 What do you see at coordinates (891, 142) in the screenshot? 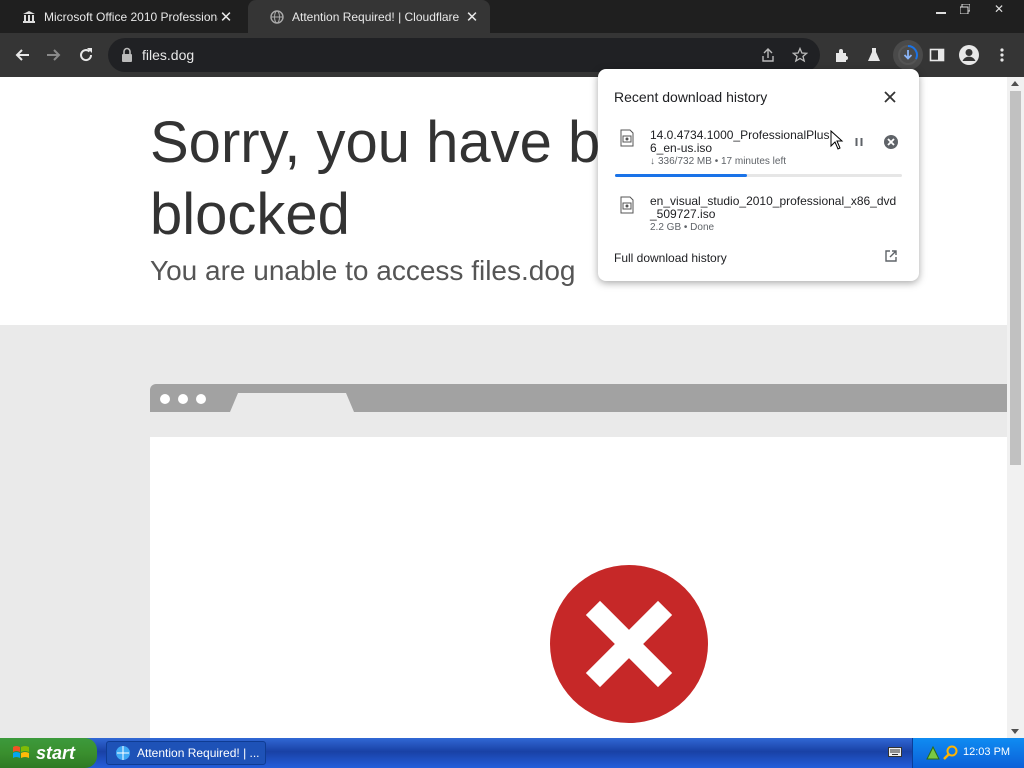
I see `cancel-download-icon` at bounding box center [891, 142].